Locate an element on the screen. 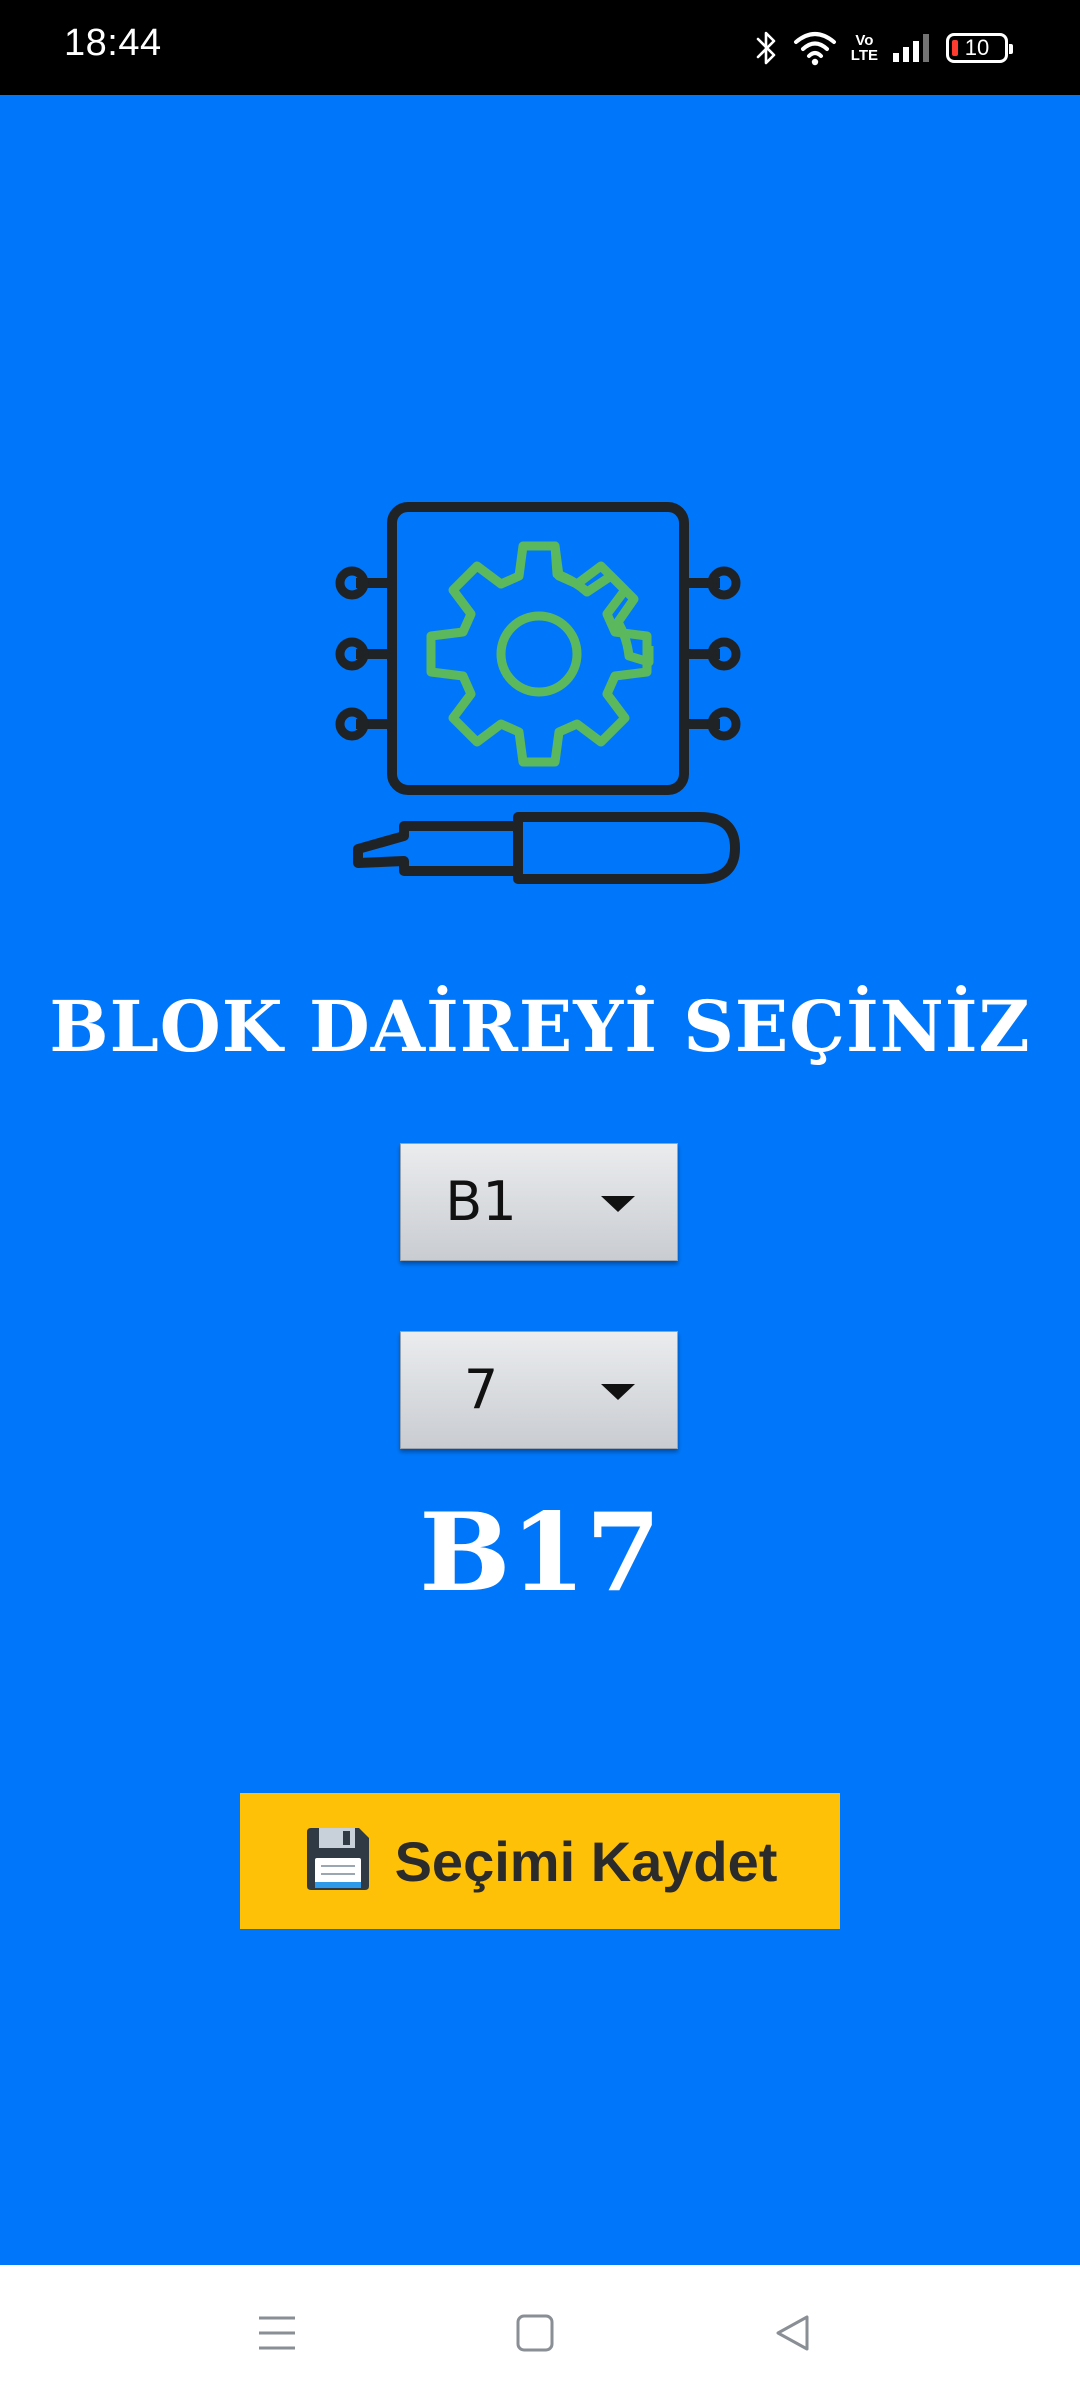 The width and height of the screenshot is (1080, 2400). flat-select-value: 7 is located at coordinates (481, 1389).